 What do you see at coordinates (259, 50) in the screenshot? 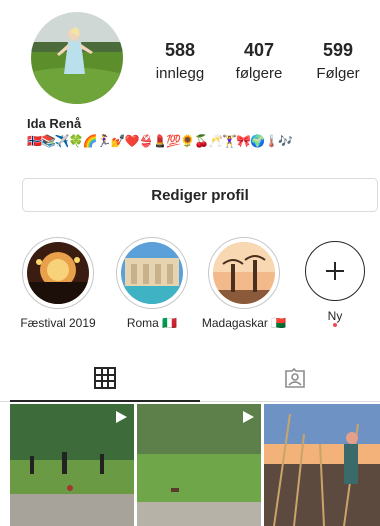
I see `followers-count-value: 407` at bounding box center [259, 50].